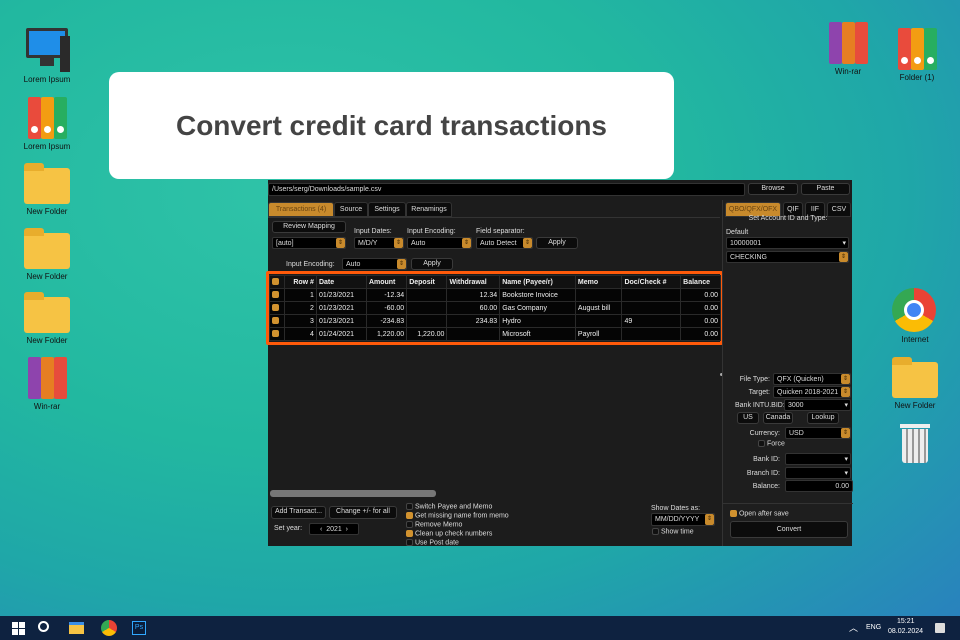  What do you see at coordinates (504, 243) in the screenshot?
I see `field-separator-select: Auto Detect ⇕` at bounding box center [504, 243].